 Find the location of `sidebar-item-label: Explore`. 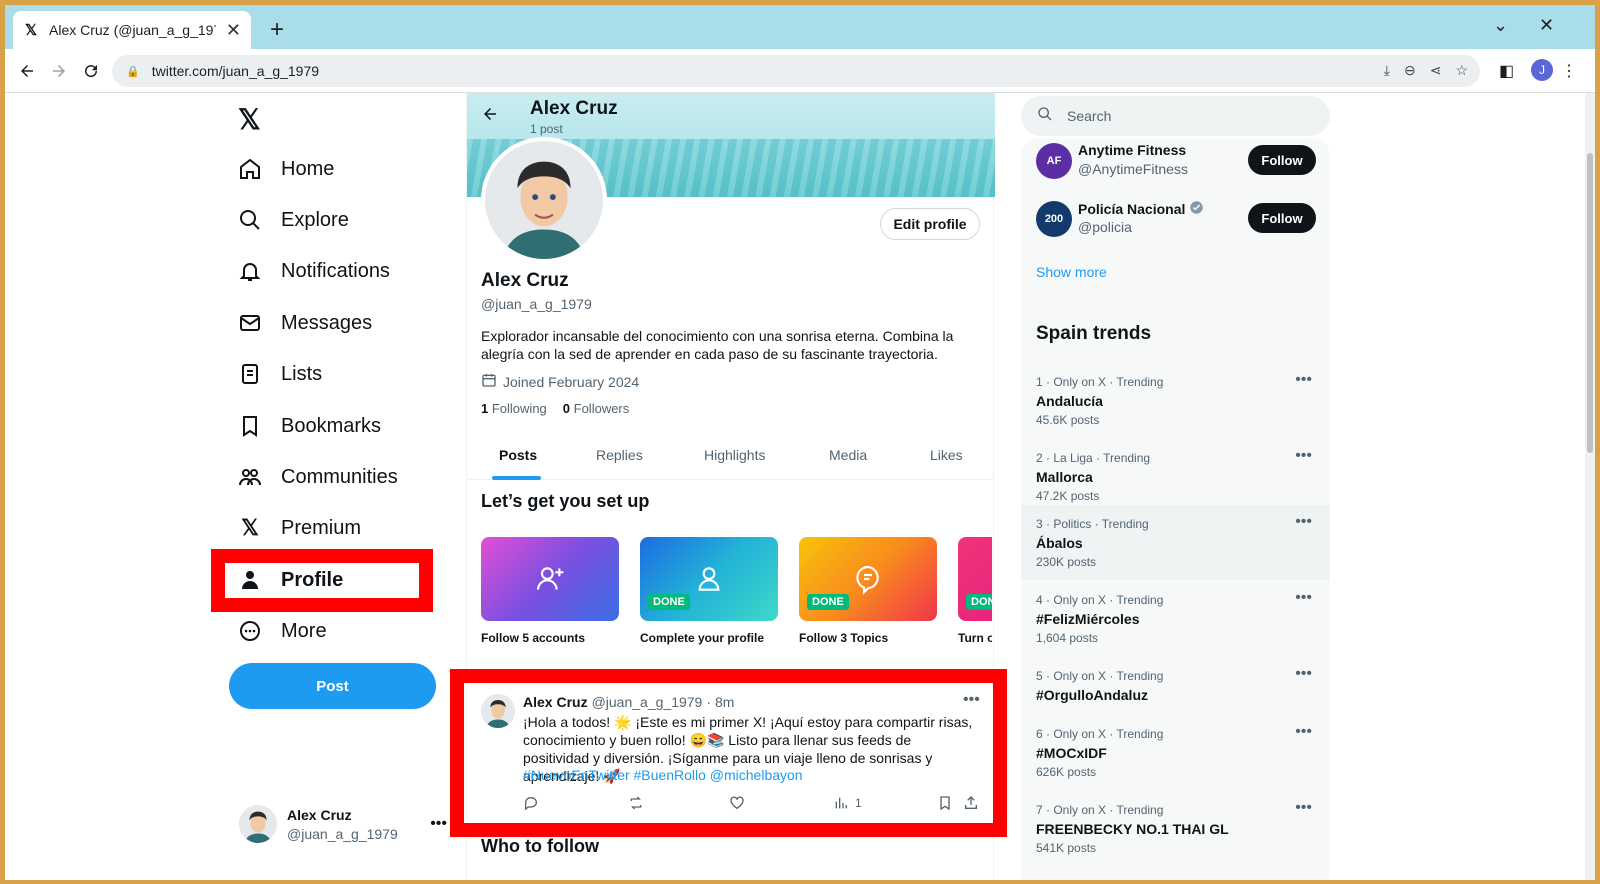

sidebar-item-label: Explore is located at coordinates (315, 219).